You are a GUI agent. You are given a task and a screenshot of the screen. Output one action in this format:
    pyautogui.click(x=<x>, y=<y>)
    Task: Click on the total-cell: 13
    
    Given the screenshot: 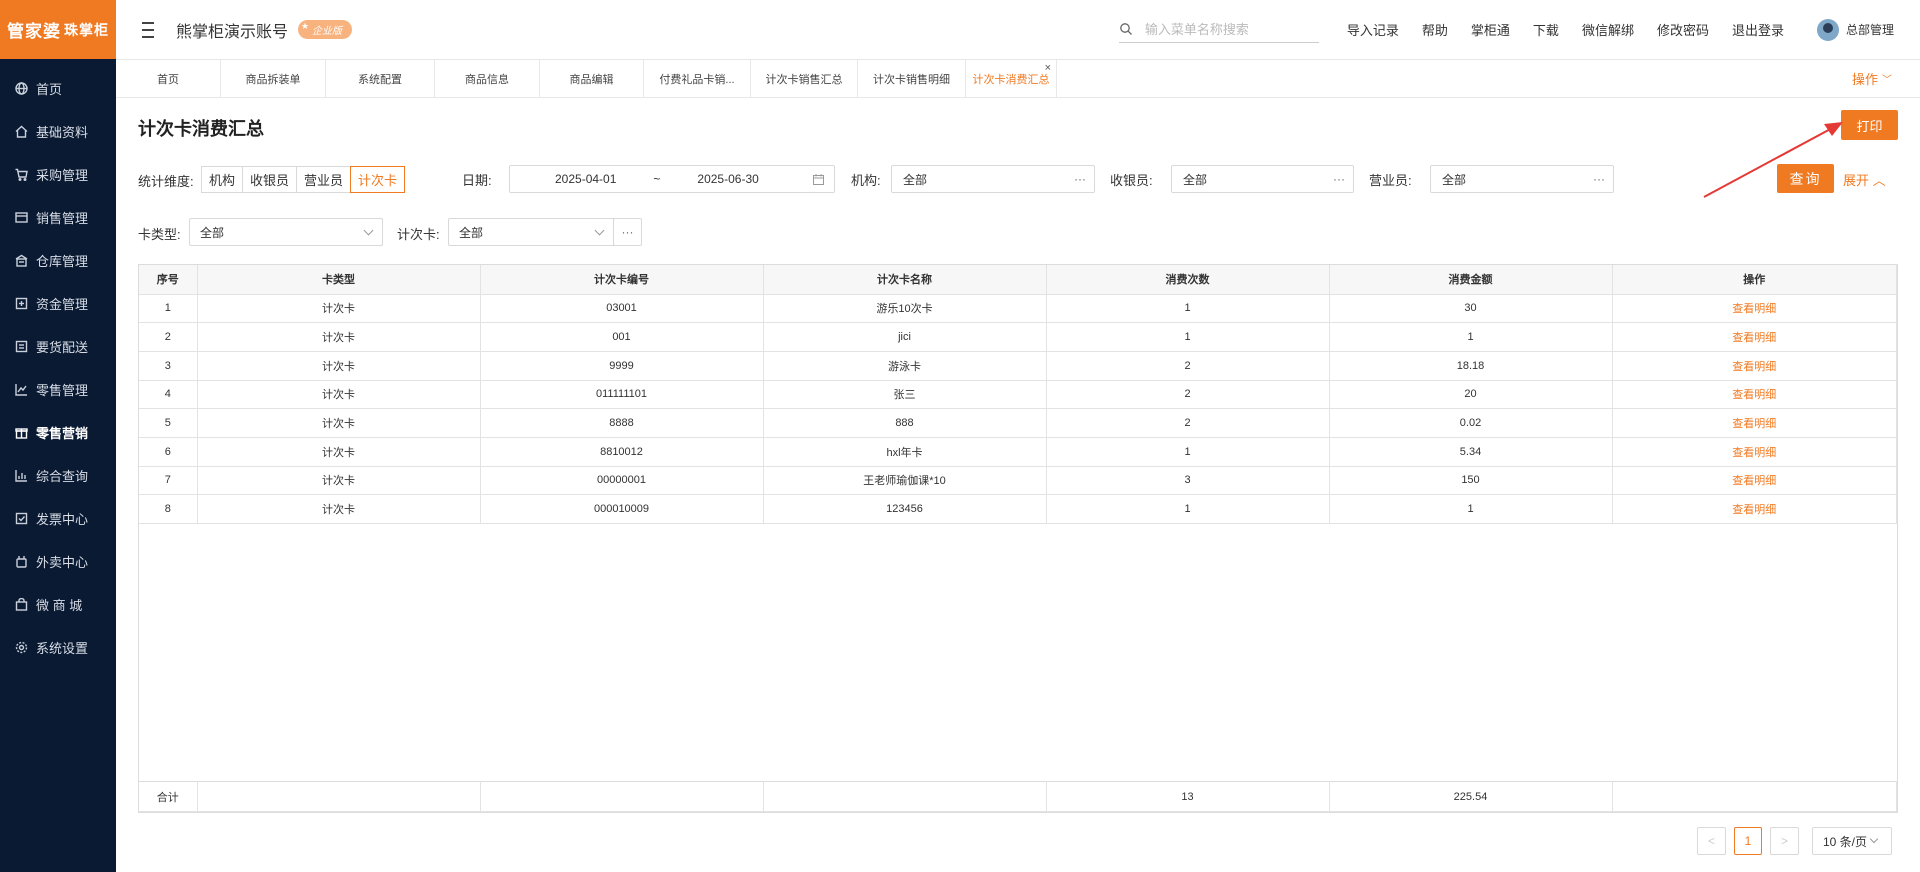 What is the action you would take?
    pyautogui.click(x=1188, y=796)
    